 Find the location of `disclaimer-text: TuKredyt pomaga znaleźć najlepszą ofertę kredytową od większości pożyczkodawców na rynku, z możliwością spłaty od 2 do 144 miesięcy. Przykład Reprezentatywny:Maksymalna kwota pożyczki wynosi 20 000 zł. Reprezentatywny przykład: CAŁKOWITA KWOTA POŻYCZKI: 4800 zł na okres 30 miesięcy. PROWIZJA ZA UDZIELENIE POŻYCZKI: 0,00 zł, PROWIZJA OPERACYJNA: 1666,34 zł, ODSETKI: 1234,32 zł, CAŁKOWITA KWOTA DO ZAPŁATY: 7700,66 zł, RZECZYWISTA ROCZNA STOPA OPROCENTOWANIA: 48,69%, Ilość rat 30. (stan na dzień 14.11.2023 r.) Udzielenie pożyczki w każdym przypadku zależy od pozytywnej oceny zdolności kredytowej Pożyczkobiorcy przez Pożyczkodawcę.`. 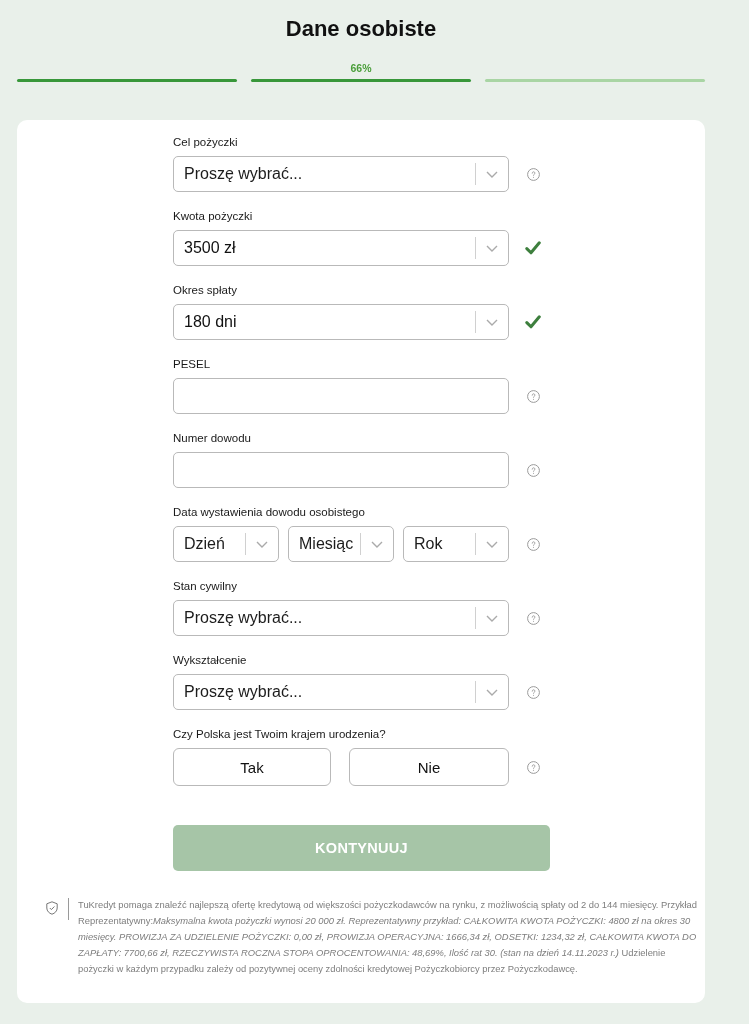

disclaimer-text: TuKredyt pomaga znaleźć najlepszą ofertę kredytową od większości pożyczkodawców na rynku, z możliwością spłaty od 2 do 144 miesięcy. Przykład Reprezentatywny:Maksymalna kwota pożyczki wynosi 20 000 zł. Reprezentatywny przykład: CAŁKOWITA KWOTA POŻYCZKI: 4800 zł na okres 30 miesięcy. PROWIZJA ZA UDZIELENIE POŻYCZKI: 0,00 zł, PROWIZJA OPERACYJNA: 1666,34 zł, ODSETKI: 1234,32 zł, CAŁKOWITA KWOTA DO ZAPŁATY: 7700,66 zł, RZECZYWISTA ROCZNA STOPA OPROCENTOWANIA: 48,69%, Ilość rat 30. (stan na dzień 14.11.2023 r.) Udzielenie pożyczki w każdym przypadku zależy od pozytywnej oceny zdolności kredytowej Pożyczkobiorcy przez Pożyczkodawcę. is located at coordinates (388, 937).